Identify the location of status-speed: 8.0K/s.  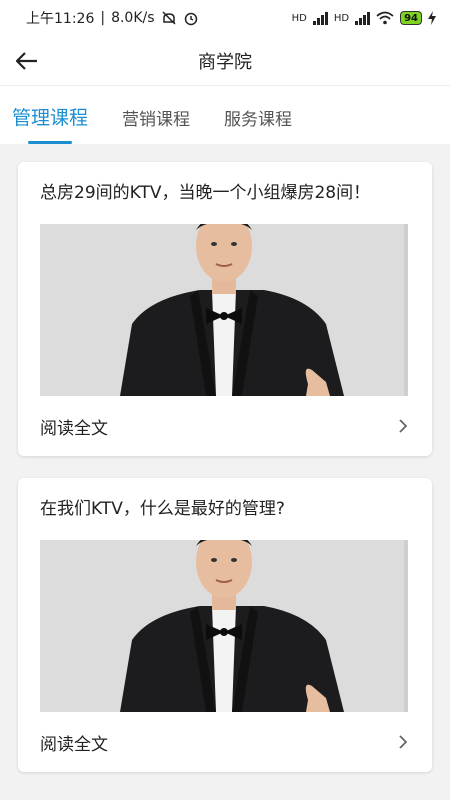
(133, 18).